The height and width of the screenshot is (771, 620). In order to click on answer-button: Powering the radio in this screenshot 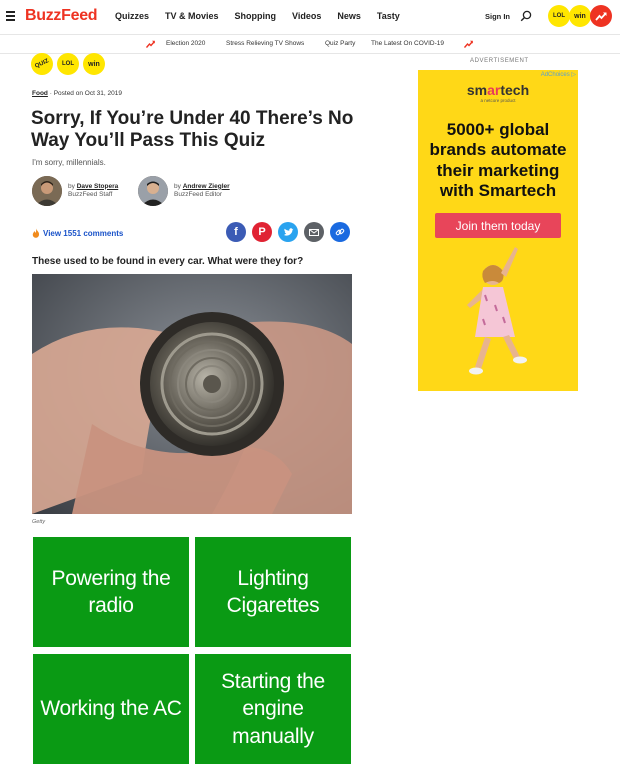, I will do `click(111, 592)`.